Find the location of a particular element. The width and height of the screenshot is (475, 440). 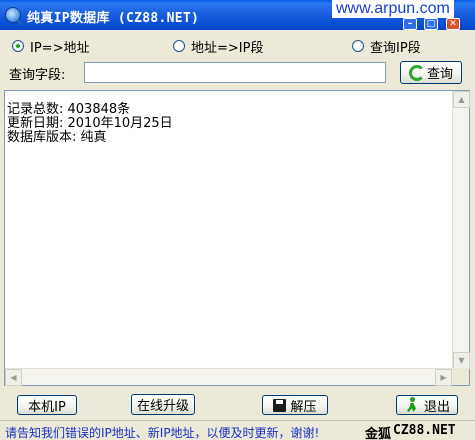

disk-icon is located at coordinates (280, 405).